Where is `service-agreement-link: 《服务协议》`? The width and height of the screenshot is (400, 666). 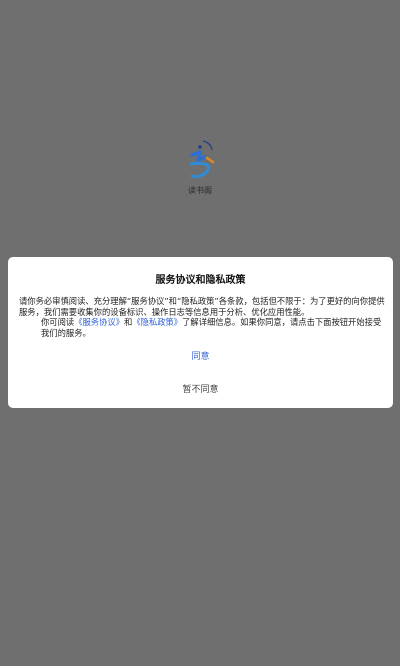 service-agreement-link: 《服务协议》 is located at coordinates (99, 322).